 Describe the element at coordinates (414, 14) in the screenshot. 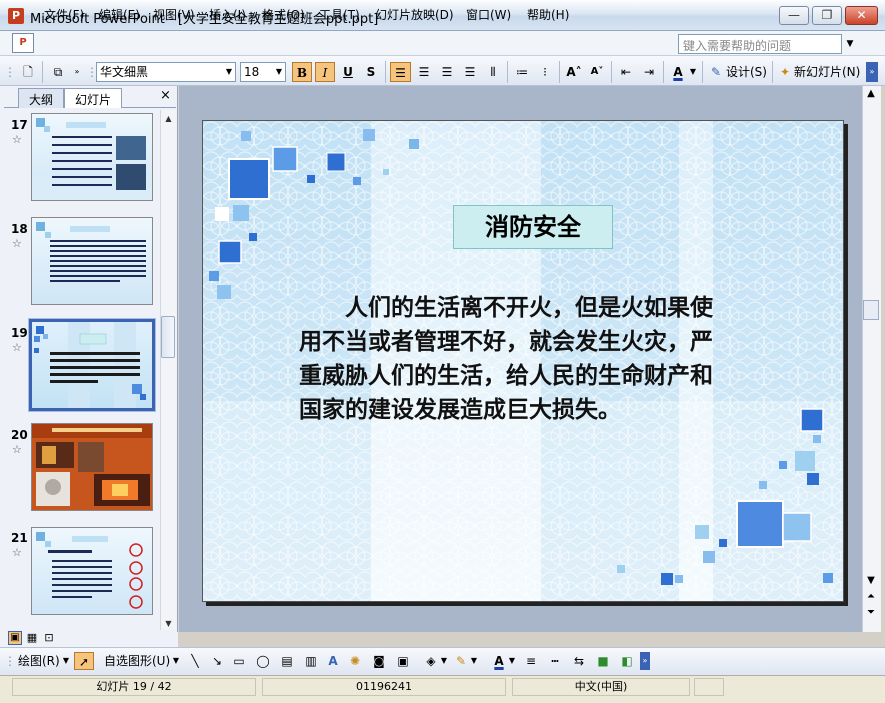

I see `menu-slideshow: 幻灯片放映(D)` at that location.